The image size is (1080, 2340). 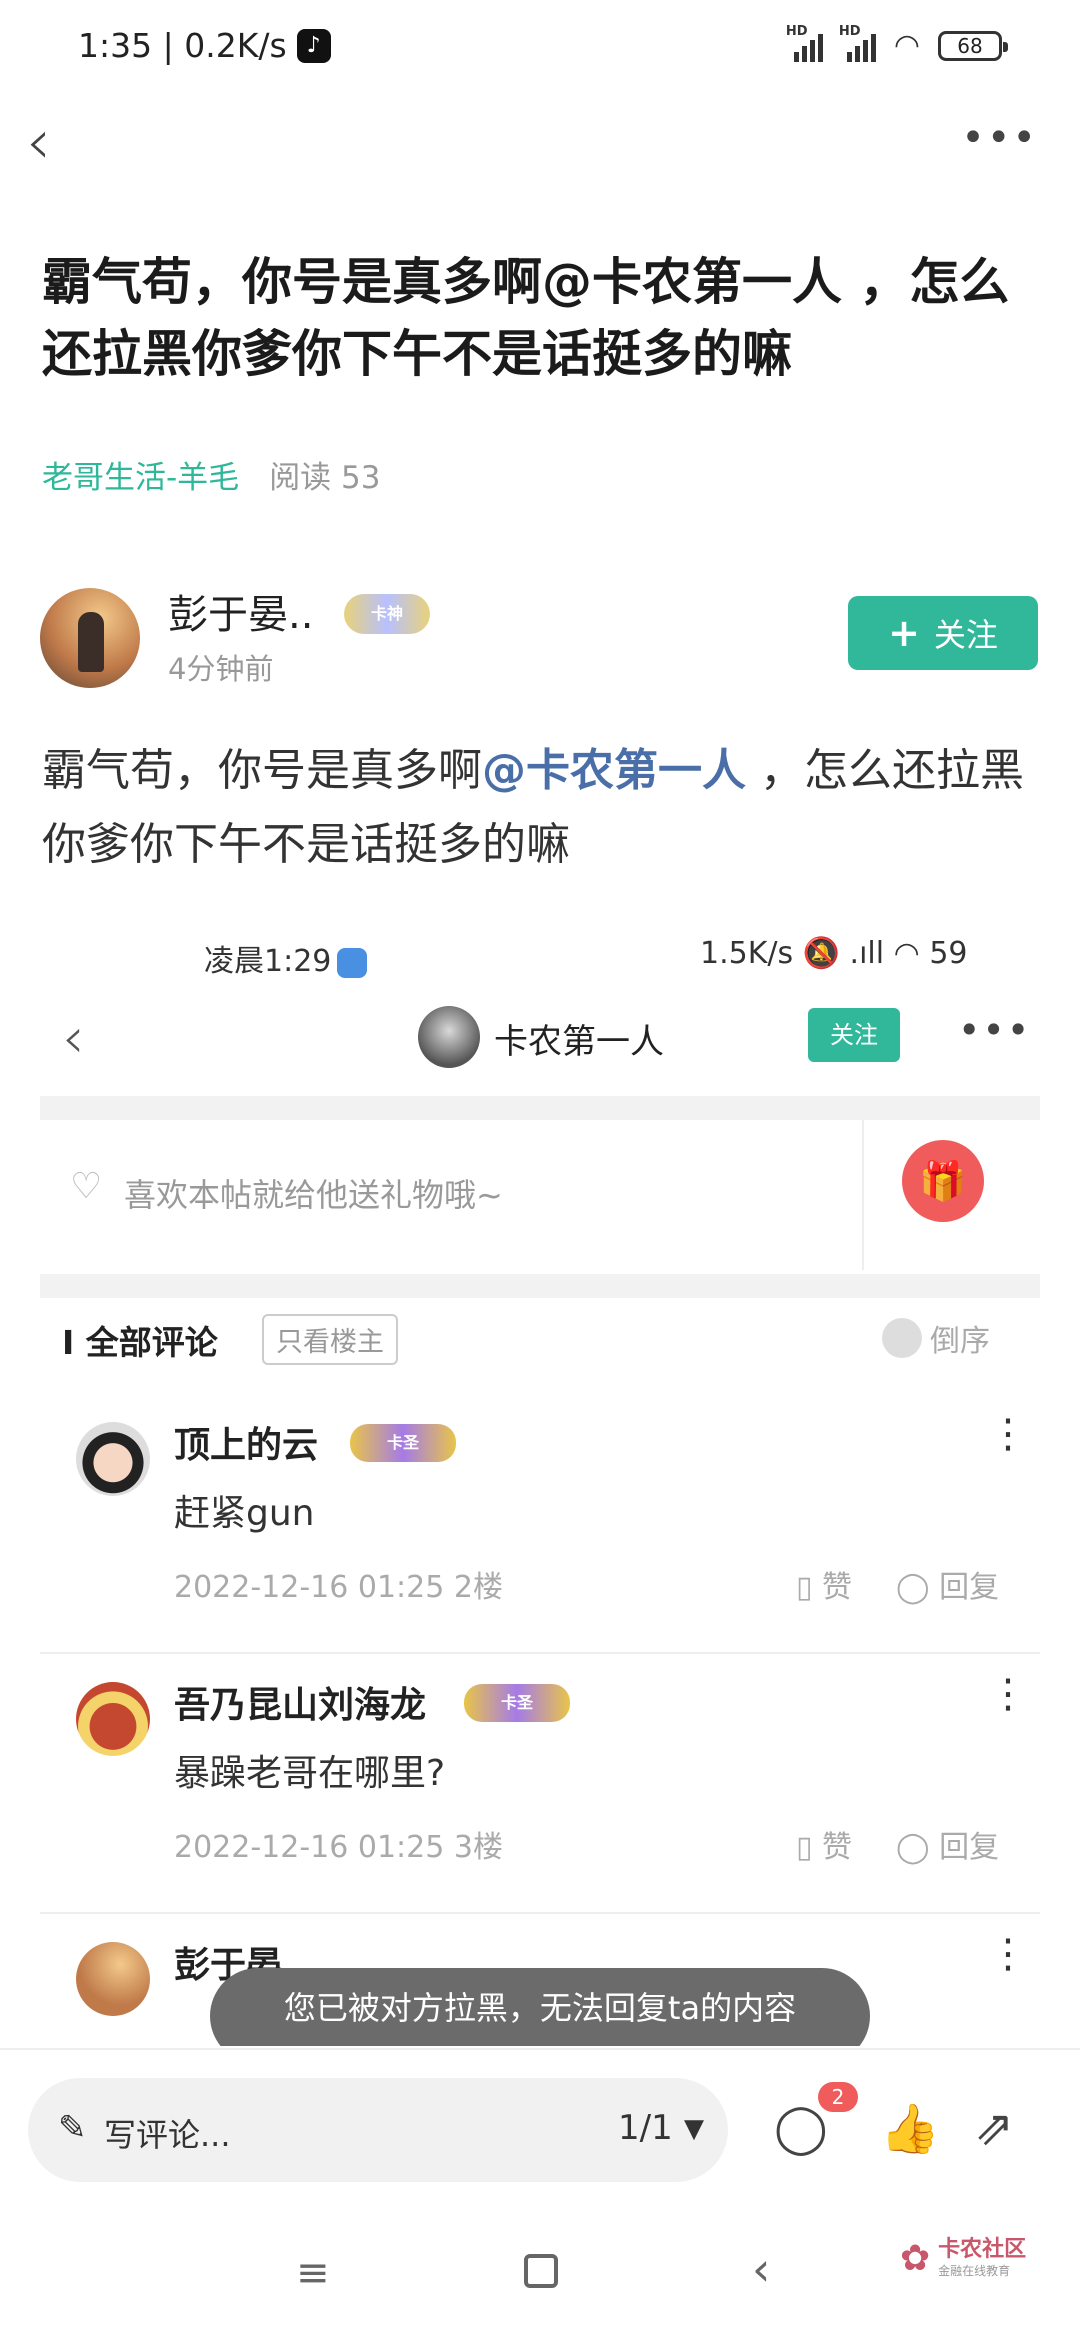 I want to click on author-level-badge: 卡神, so click(x=387, y=614).